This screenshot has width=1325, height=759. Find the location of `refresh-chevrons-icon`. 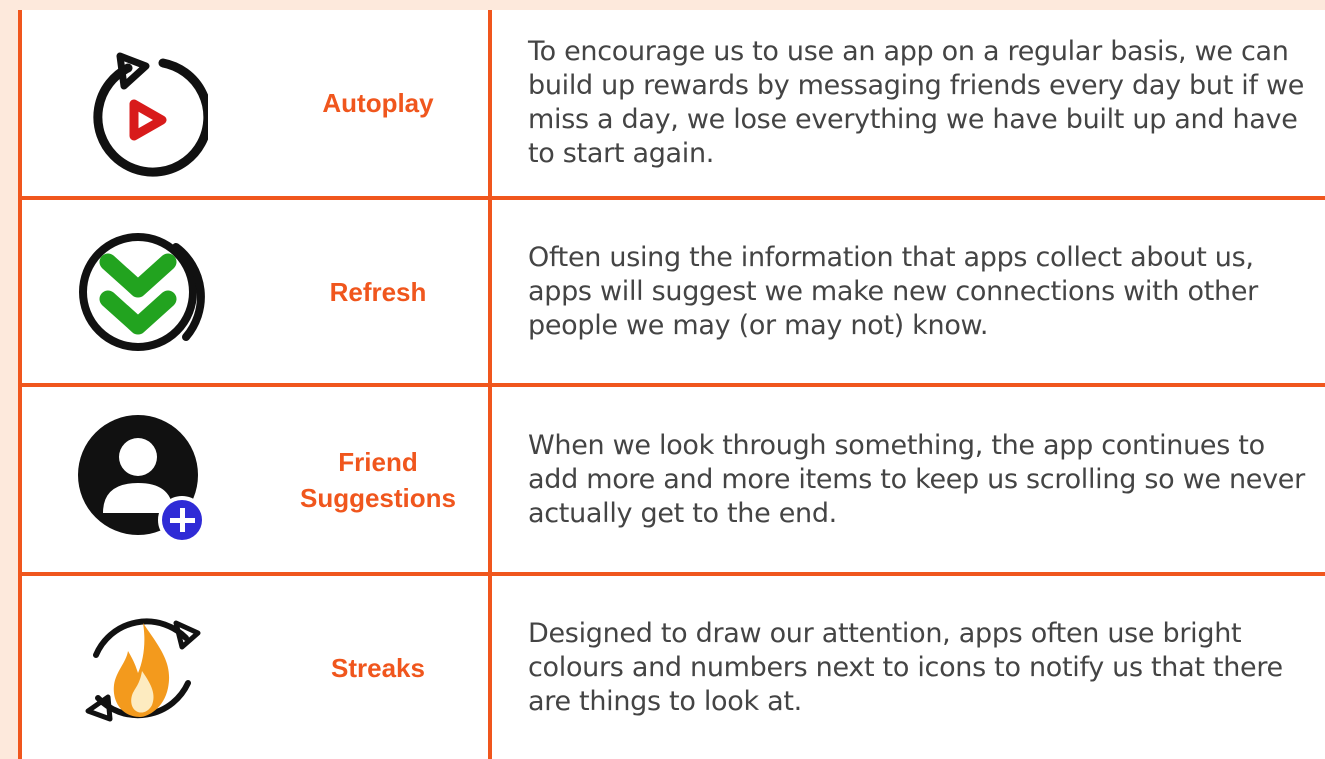

refresh-chevrons-icon is located at coordinates (143, 291).